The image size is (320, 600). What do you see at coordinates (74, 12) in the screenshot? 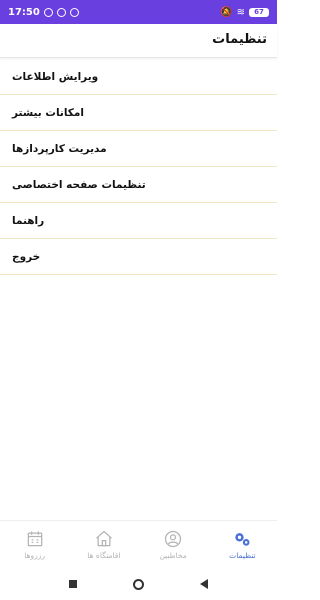
I see `app-icon` at bounding box center [74, 12].